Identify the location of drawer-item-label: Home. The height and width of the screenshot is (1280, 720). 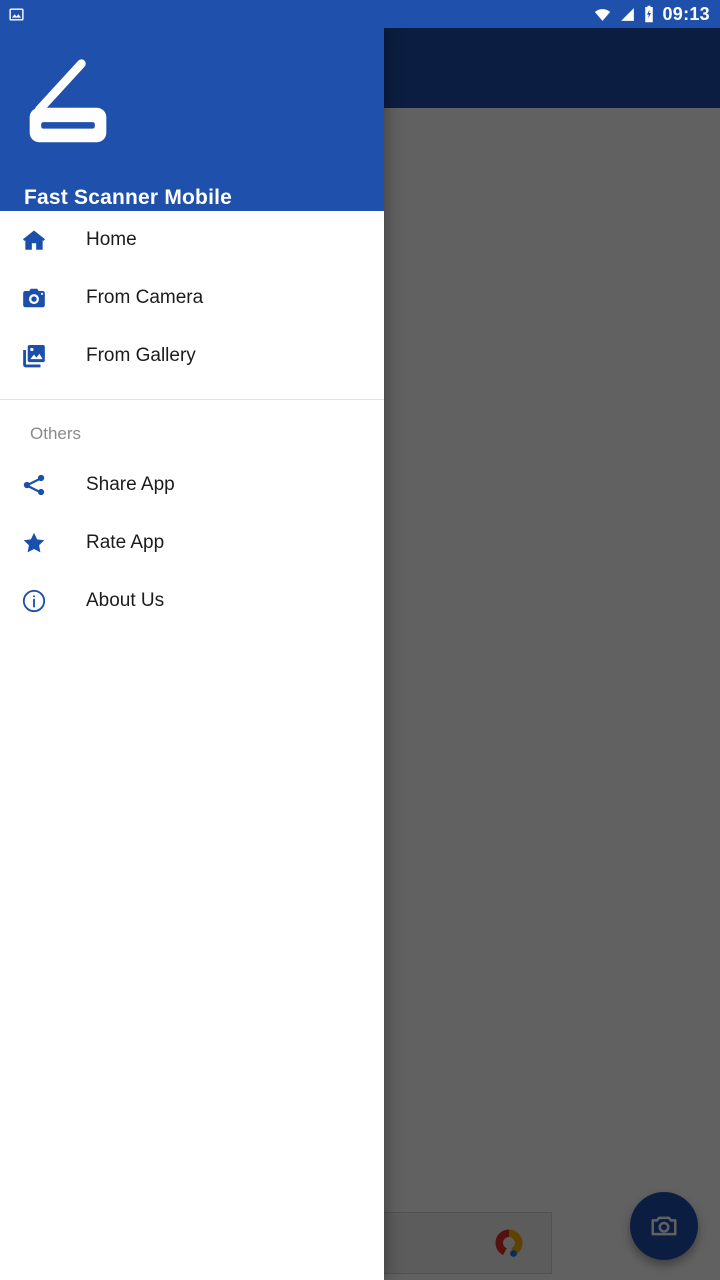
(111, 239).